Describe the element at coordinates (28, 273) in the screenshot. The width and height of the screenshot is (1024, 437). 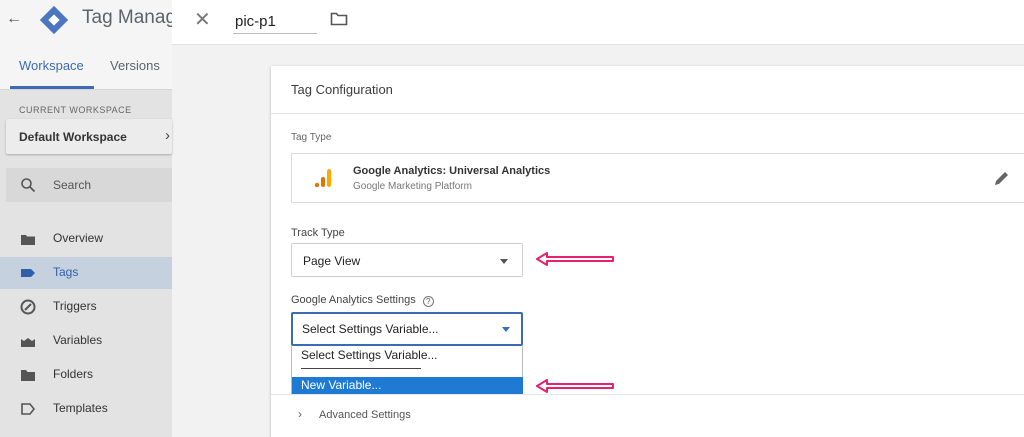
I see `tag-icon` at that location.